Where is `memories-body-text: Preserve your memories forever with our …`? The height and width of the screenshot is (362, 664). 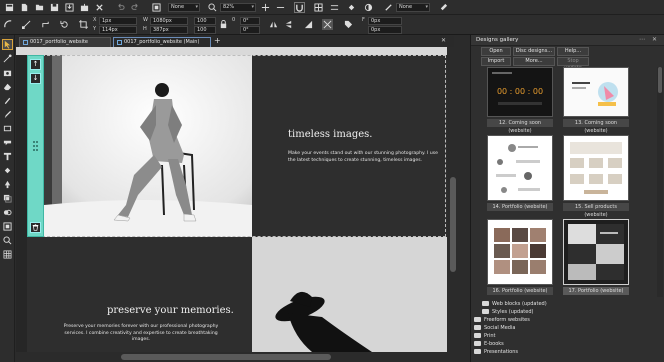 memories-body-text: Preserve your memories forever with our … is located at coordinates (141, 334).